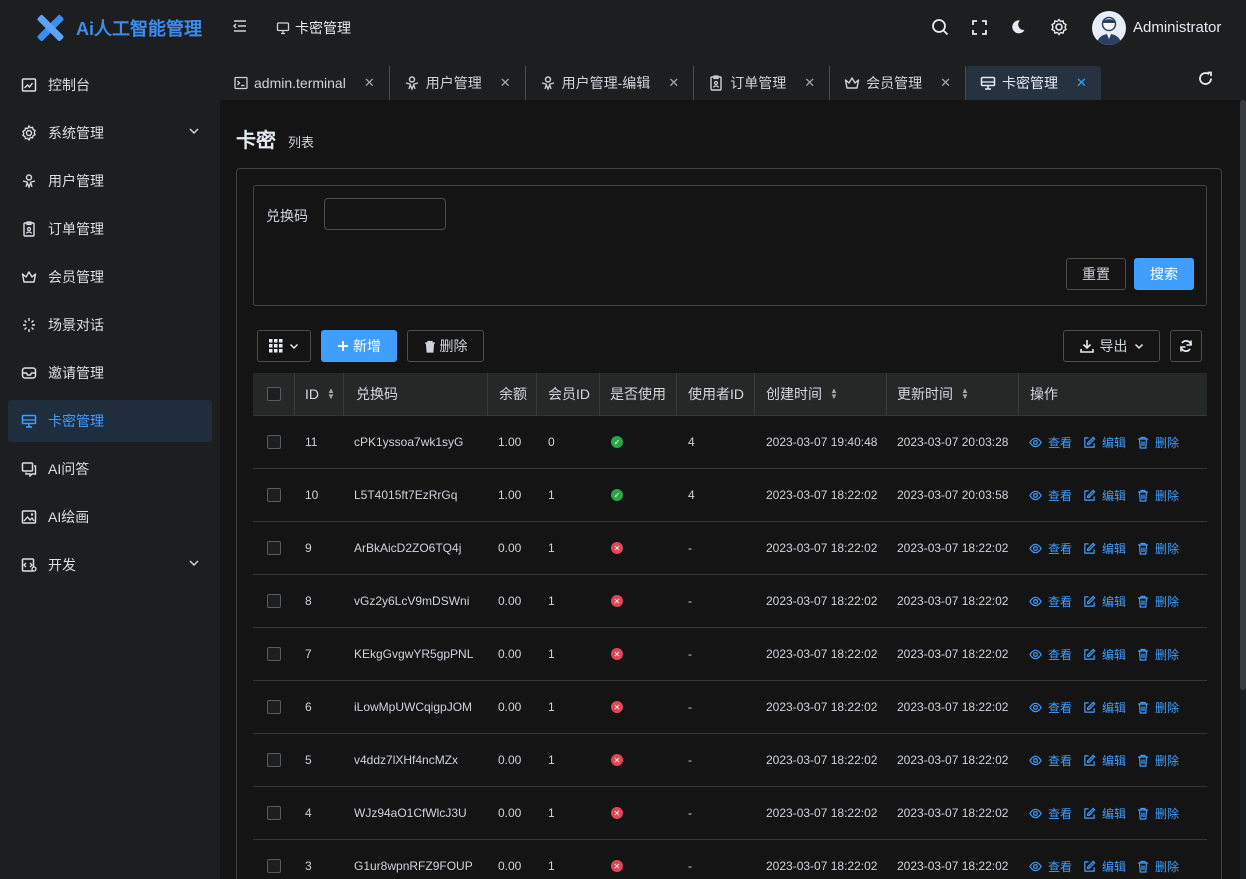 Image resolution: width=1246 pixels, height=879 pixels. What do you see at coordinates (110, 133) in the screenshot?
I see `sidebar-item-1: 系统管理` at bounding box center [110, 133].